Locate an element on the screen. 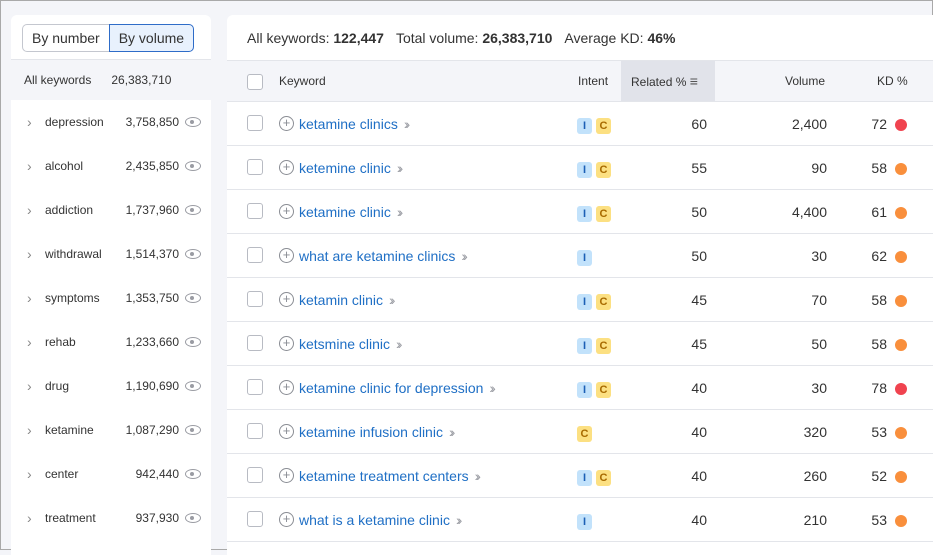 This screenshot has height=555, width=933. group-mode-toggle: By number By volume is located at coordinates (108, 38).